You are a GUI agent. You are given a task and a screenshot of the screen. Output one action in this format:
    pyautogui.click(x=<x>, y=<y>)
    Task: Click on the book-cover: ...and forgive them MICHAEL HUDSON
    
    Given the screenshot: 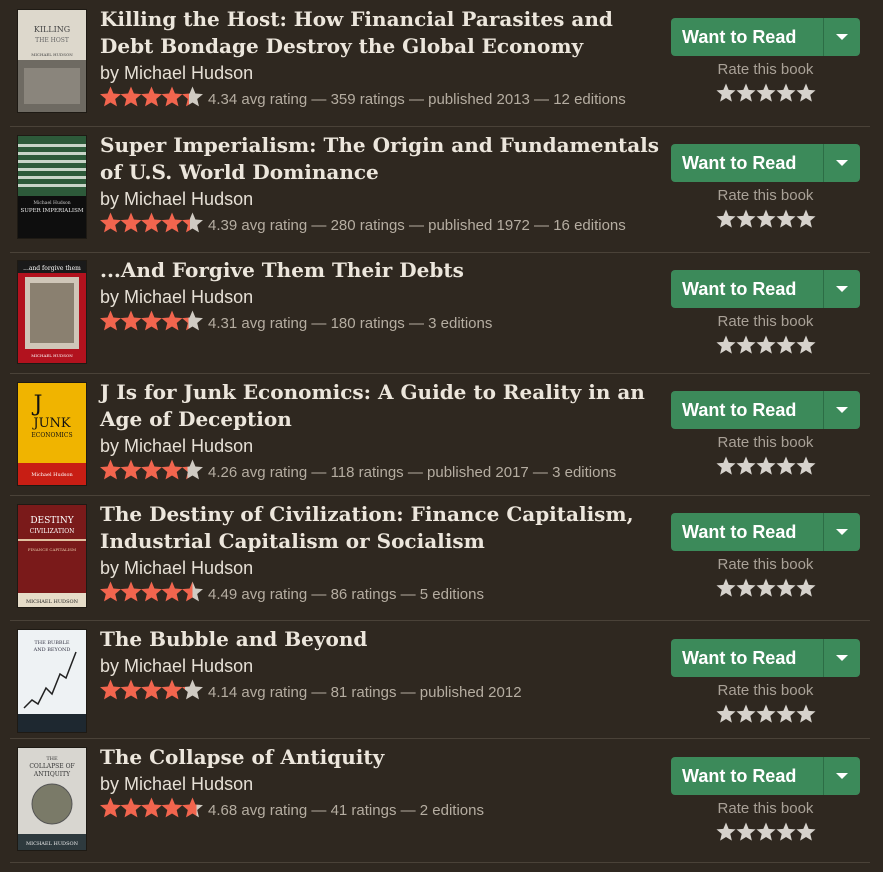 What is the action you would take?
    pyautogui.click(x=52, y=312)
    